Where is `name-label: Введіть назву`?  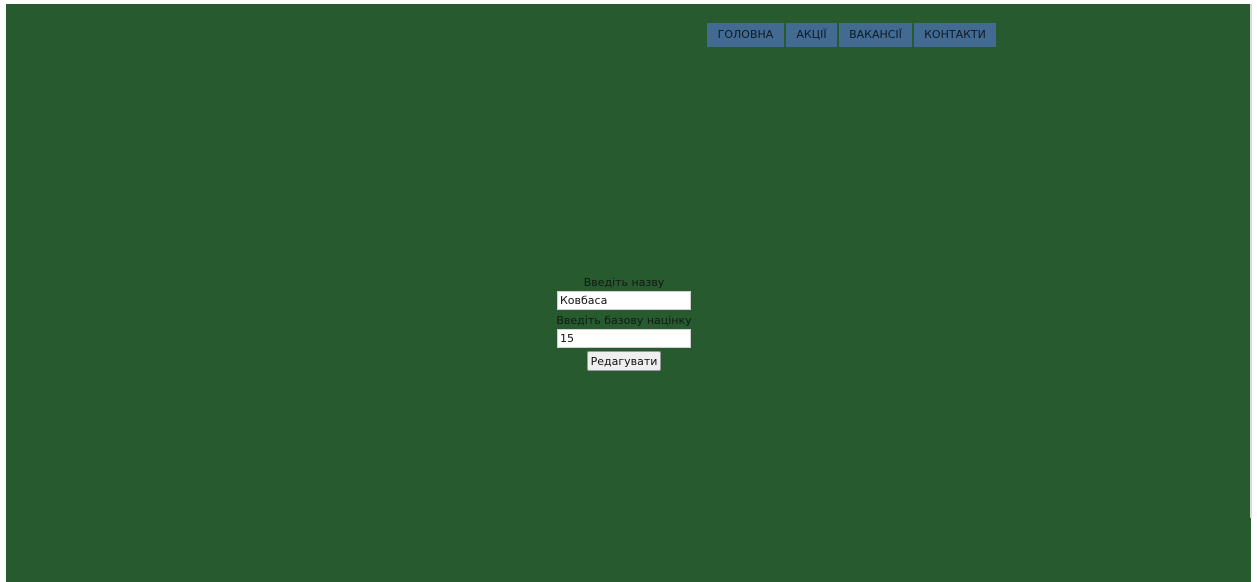
name-label: Введіть назву is located at coordinates (624, 282).